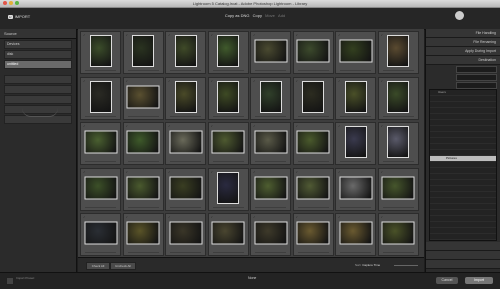 The height and width of the screenshot is (289, 500). What do you see at coordinates (463, 60) in the screenshot?
I see `section-destination: Destination` at bounding box center [463, 60].